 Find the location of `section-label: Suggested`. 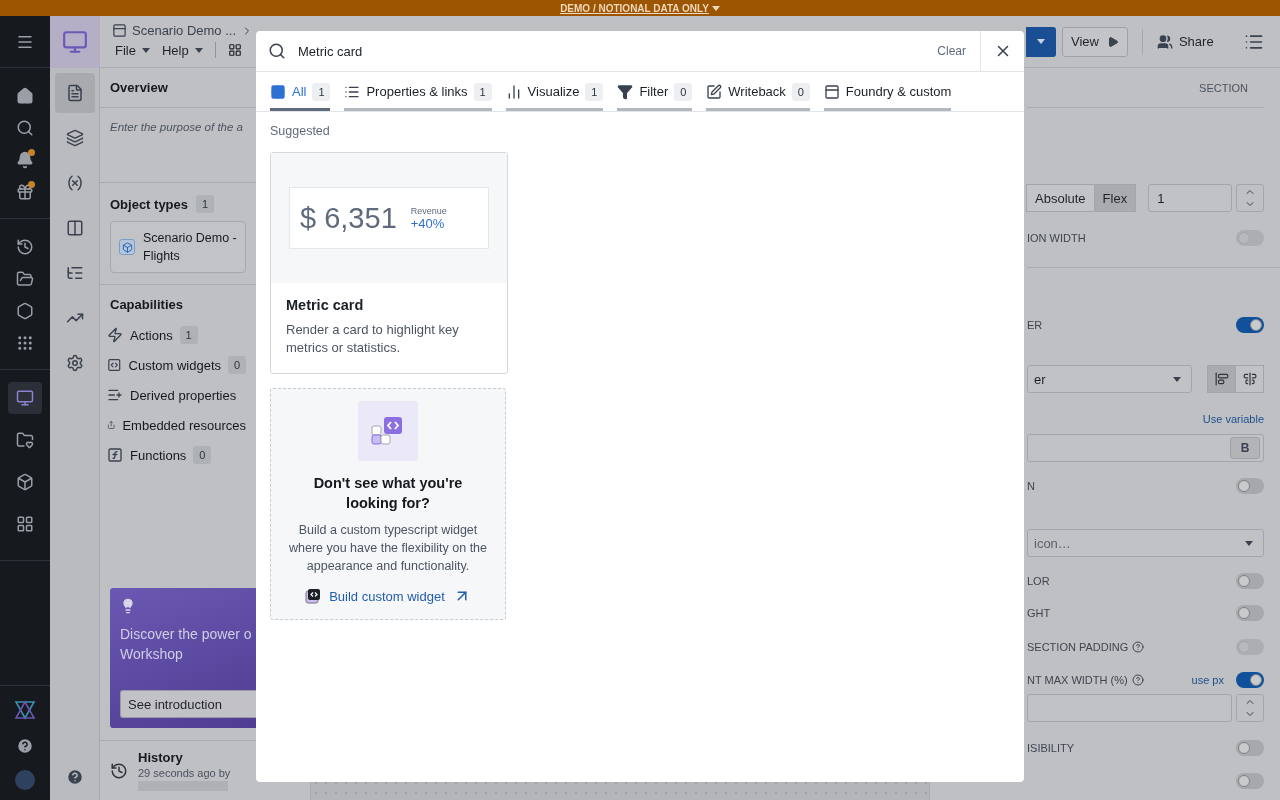

section-label: Suggested is located at coordinates (300, 131).